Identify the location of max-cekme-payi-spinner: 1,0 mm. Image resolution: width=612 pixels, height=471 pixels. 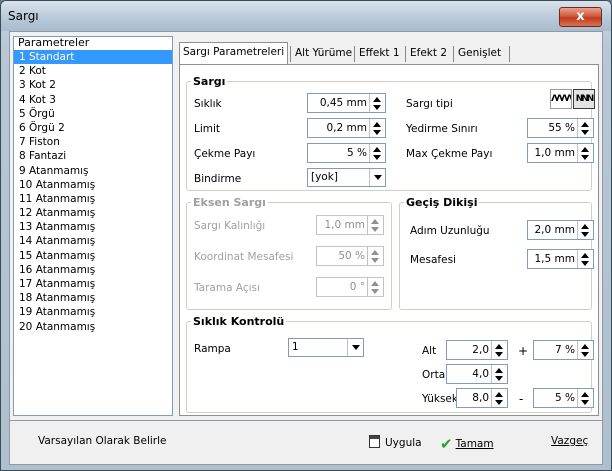
(560, 153).